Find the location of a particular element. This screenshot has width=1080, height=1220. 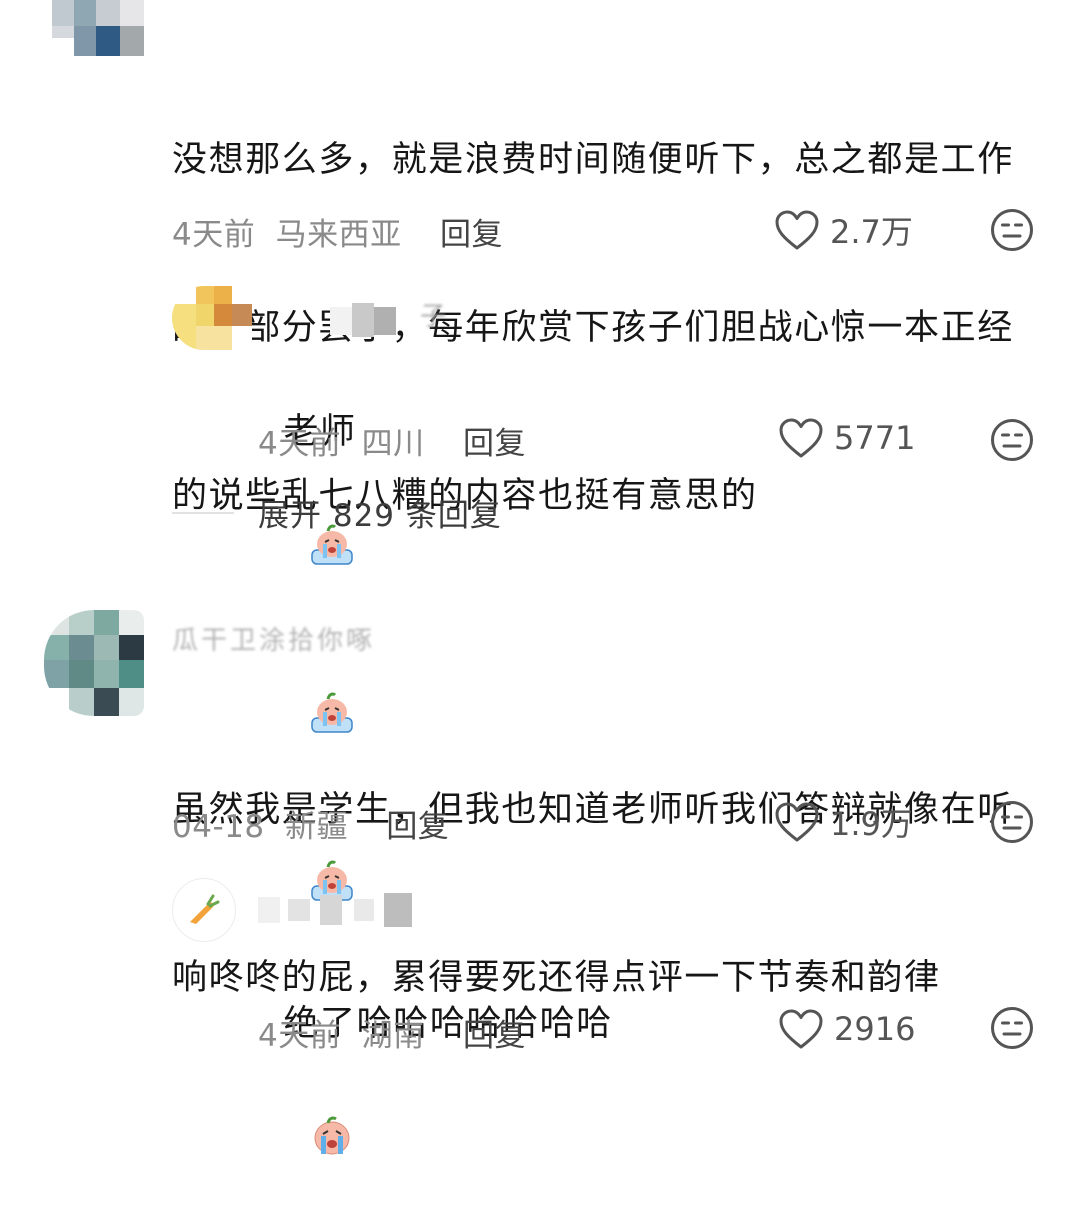

comment-meta: 04-18 新疆 回复 is located at coordinates (310, 823).